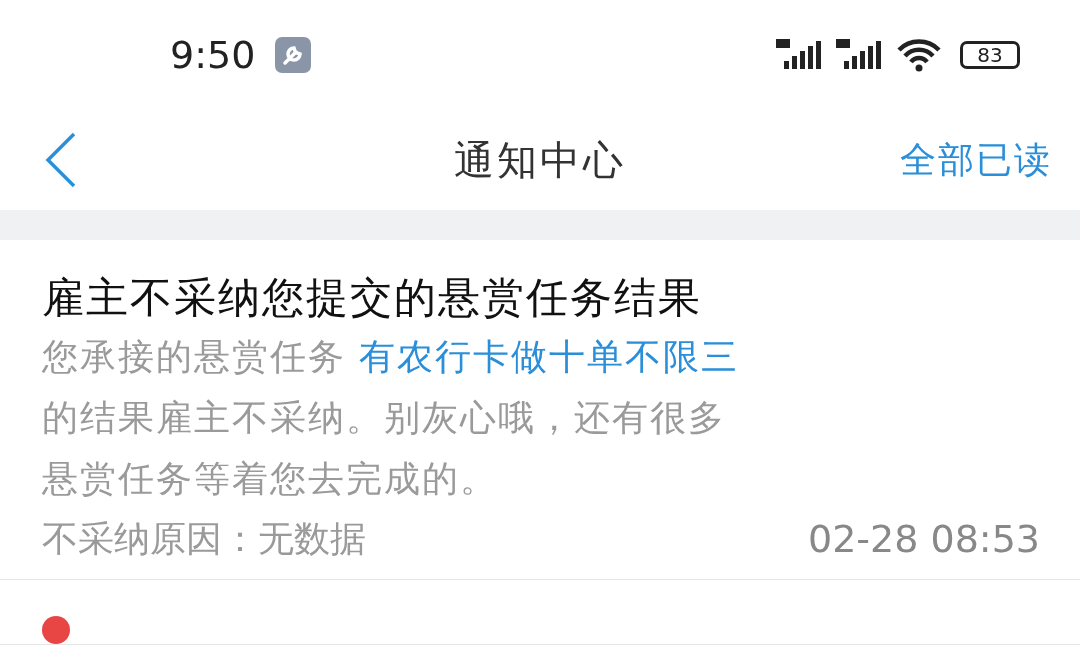 This screenshot has width=1080, height=653. Describe the element at coordinates (924, 539) in the screenshot. I see `notification-time: 02-28 08:53` at that location.